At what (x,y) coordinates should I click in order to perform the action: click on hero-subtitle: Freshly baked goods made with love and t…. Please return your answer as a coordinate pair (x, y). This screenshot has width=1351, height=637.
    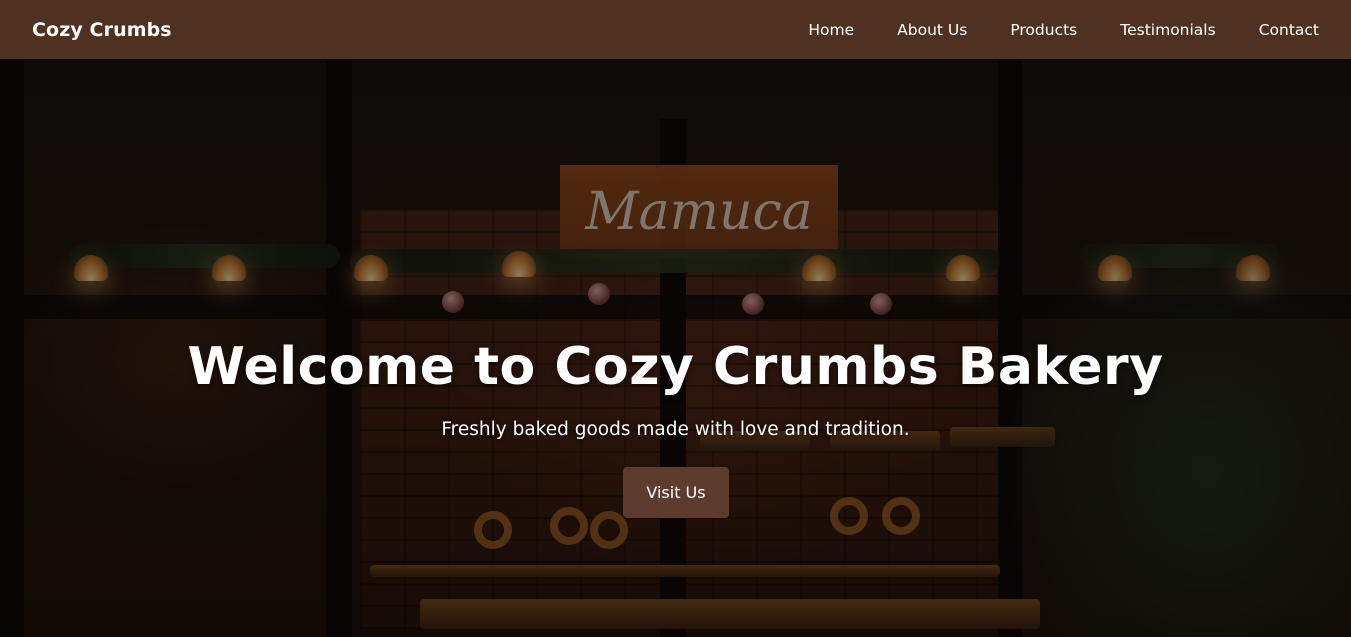
    Looking at the image, I should click on (675, 429).